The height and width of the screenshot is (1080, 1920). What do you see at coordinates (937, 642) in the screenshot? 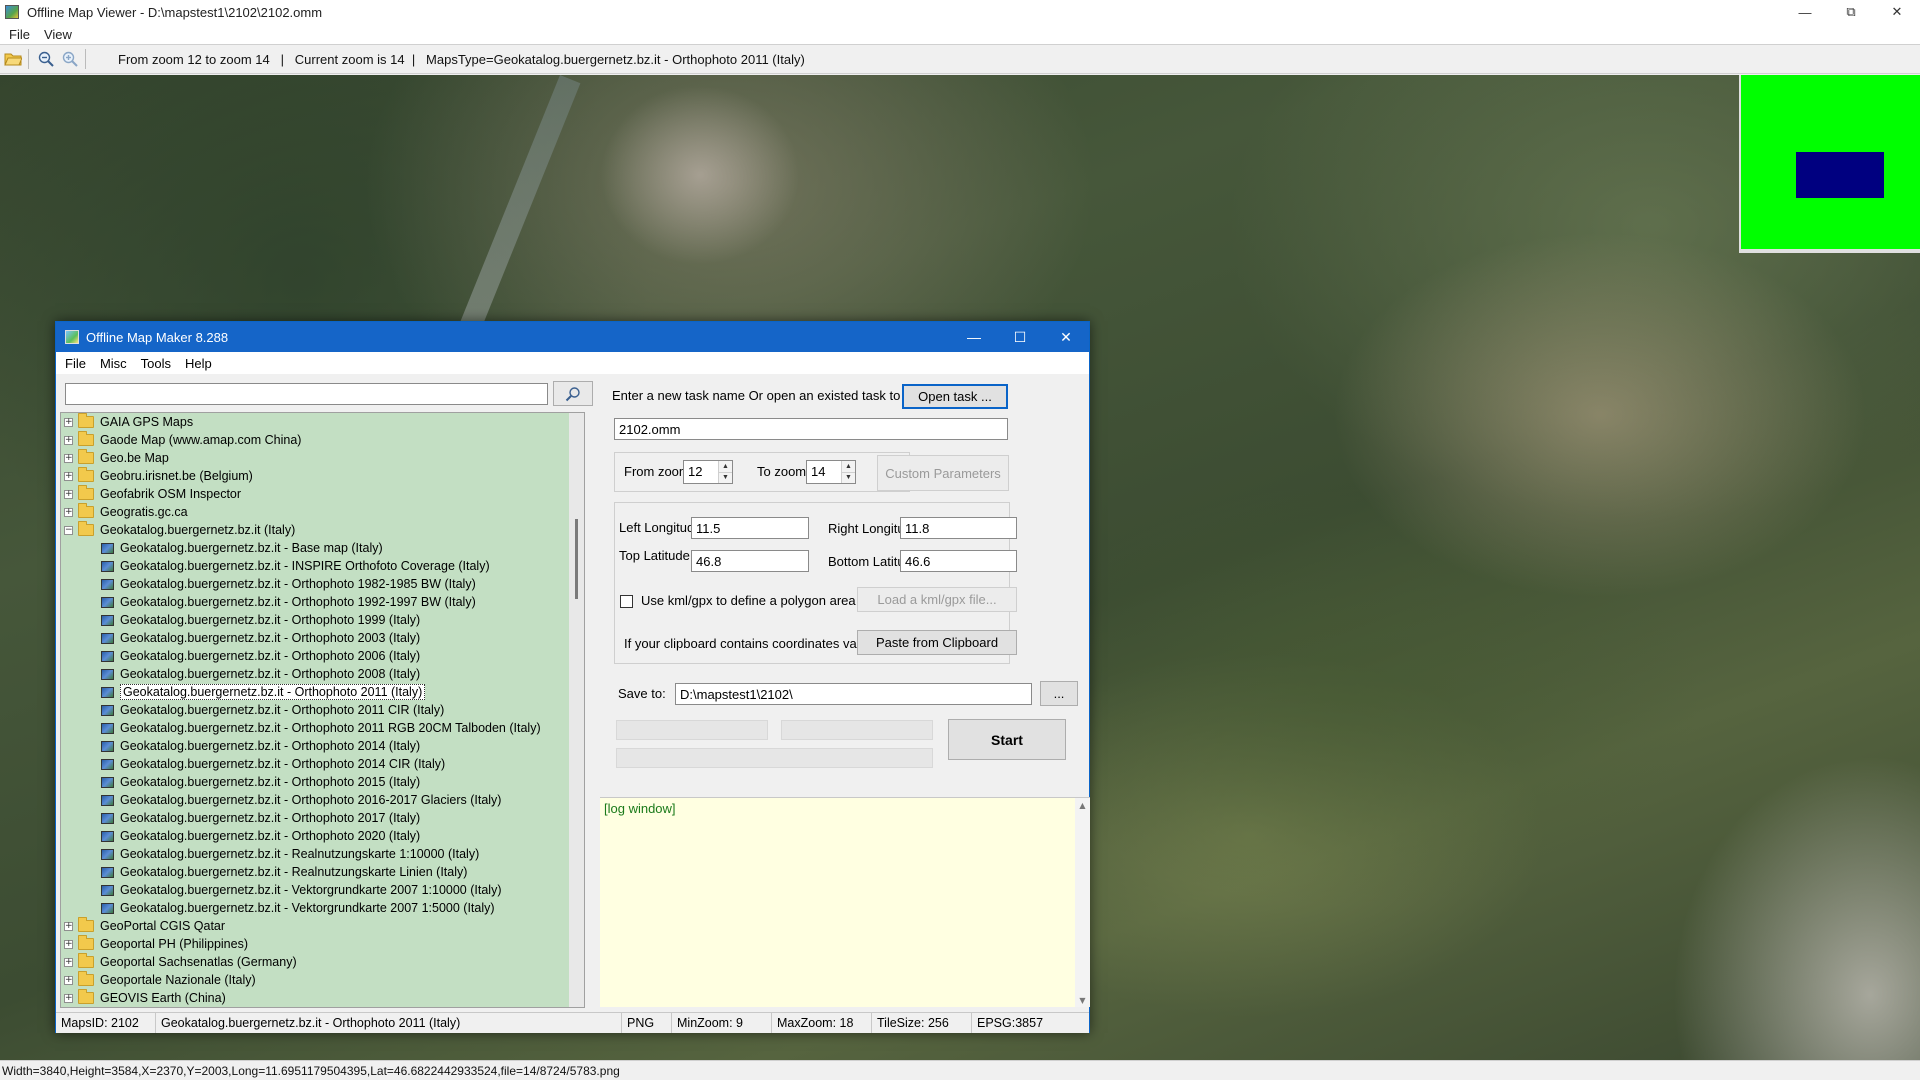
I see `paste-from-clipboard-button: Paste from Clipboard` at bounding box center [937, 642].